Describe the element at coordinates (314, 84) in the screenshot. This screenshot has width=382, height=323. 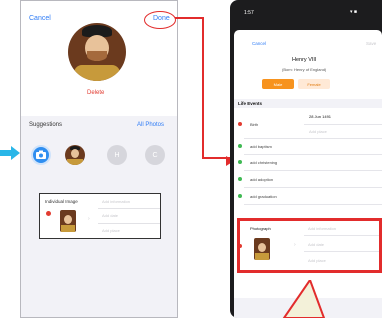
I see `female-button: Female` at that location.